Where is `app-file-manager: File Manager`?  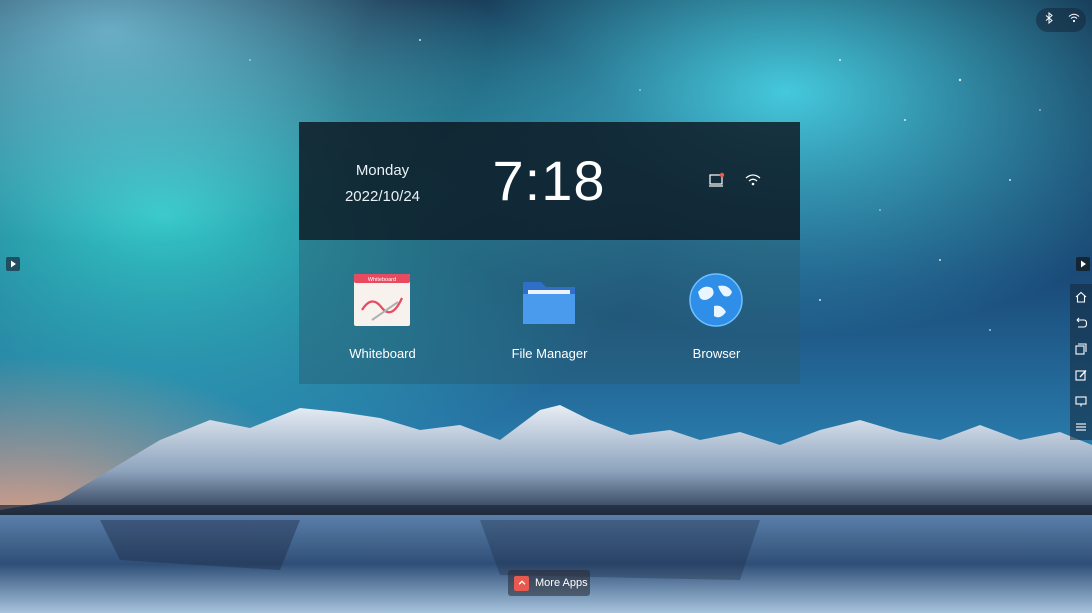
app-file-manager: File Manager is located at coordinates (549, 312).